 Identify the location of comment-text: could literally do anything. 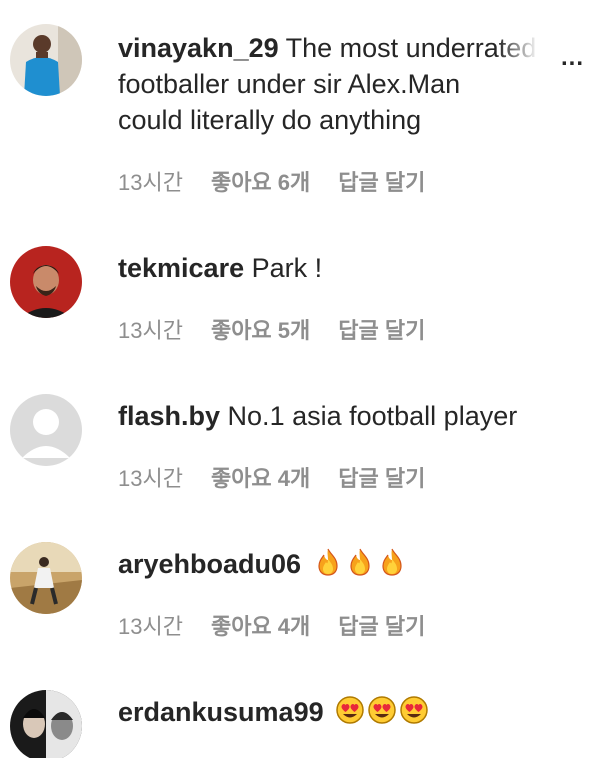
(270, 120).